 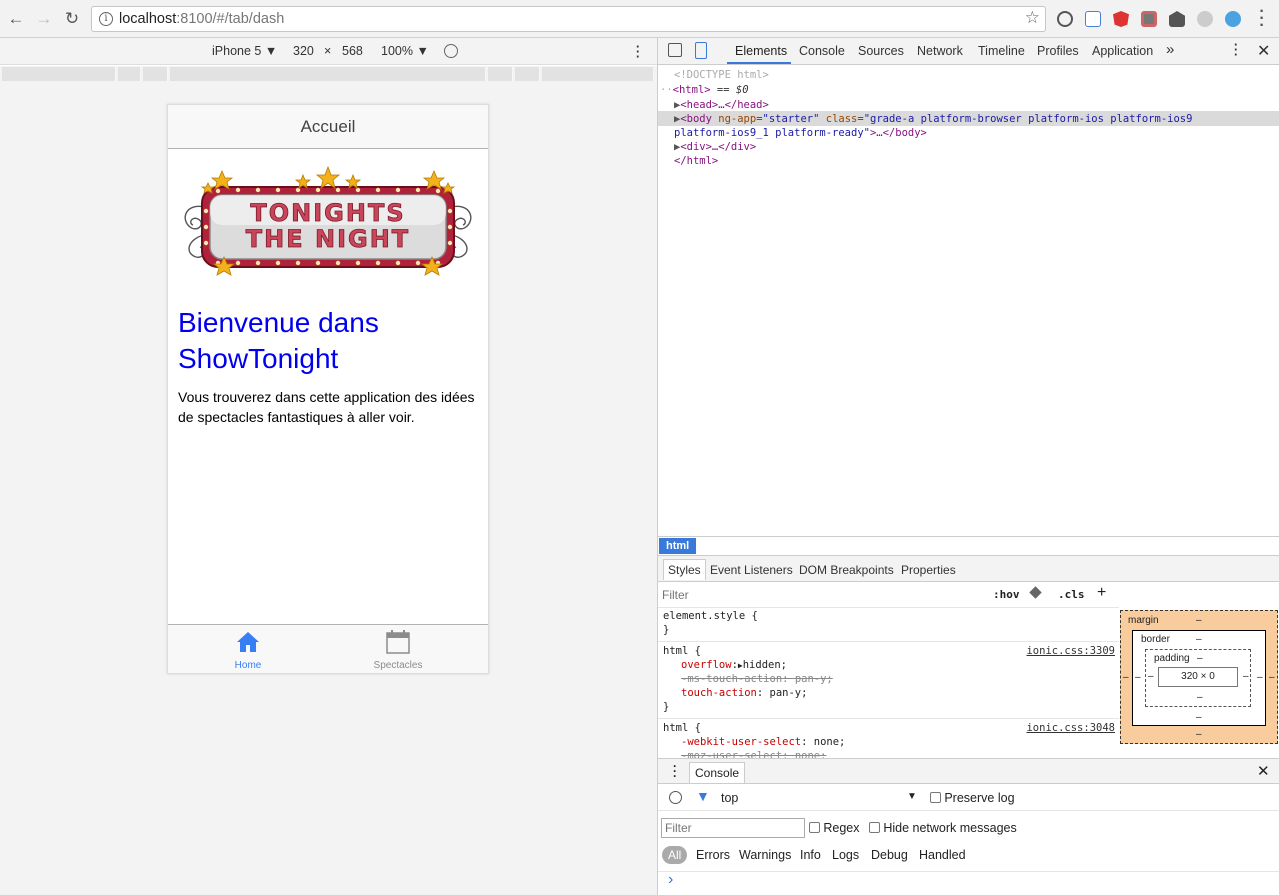 I want to click on tab-sources: Sources, so click(x=881, y=51).